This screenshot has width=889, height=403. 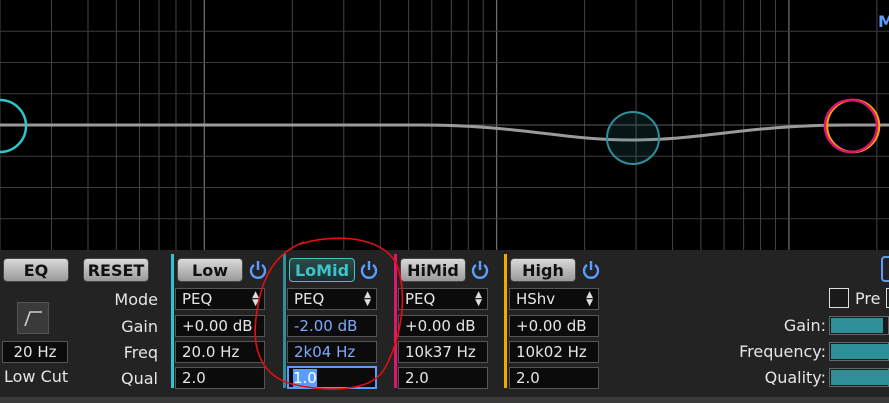 I want to click on high-qual-field: 2.0, so click(x=554, y=378).